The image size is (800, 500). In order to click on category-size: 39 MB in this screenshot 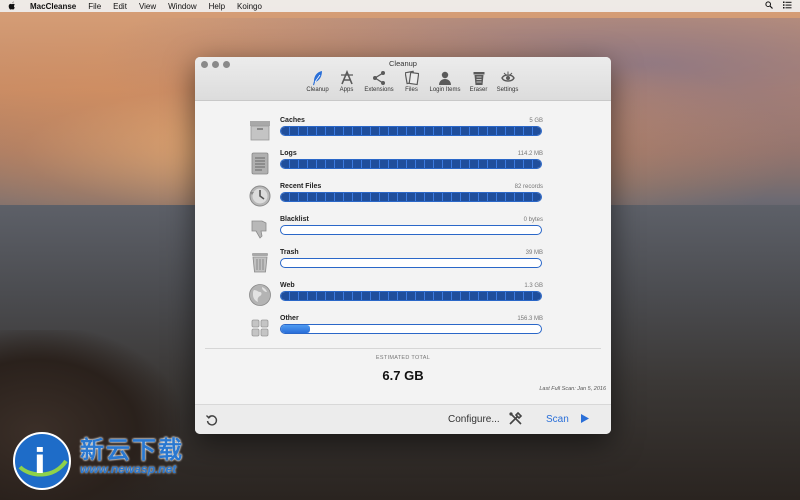, I will do `click(534, 253)`.